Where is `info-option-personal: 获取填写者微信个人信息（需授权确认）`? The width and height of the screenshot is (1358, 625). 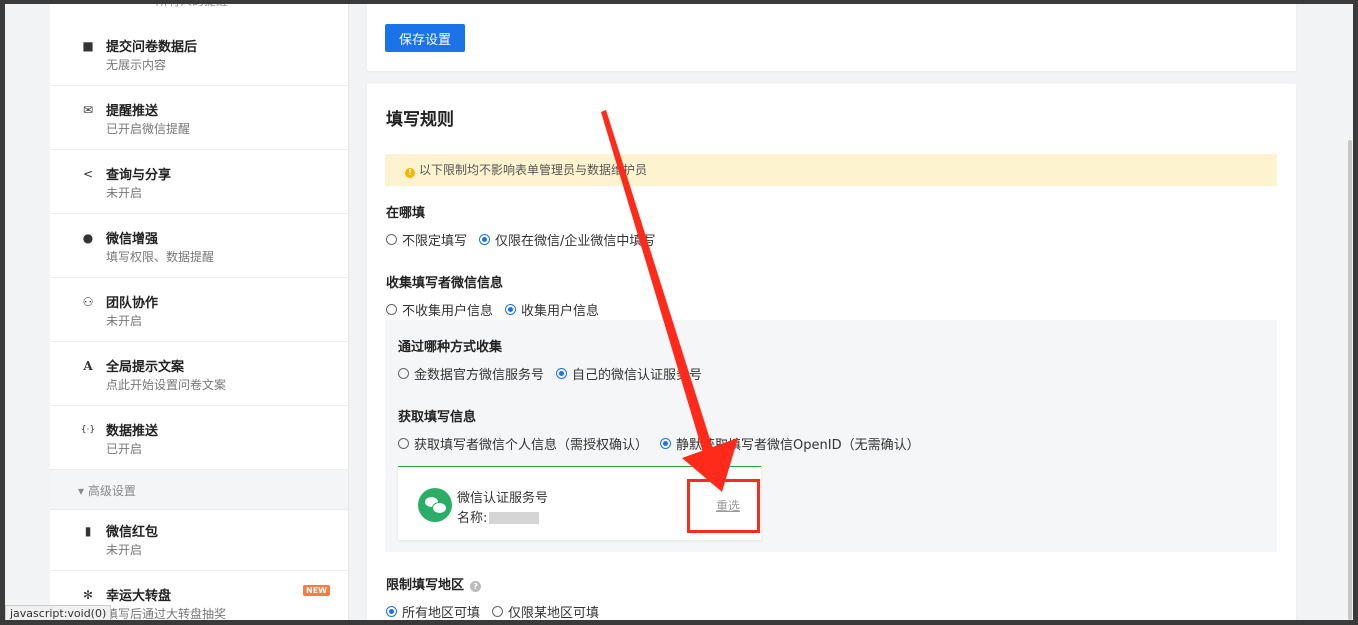 info-option-personal: 获取填写者微信个人信息（需授权确认） is located at coordinates (523, 443).